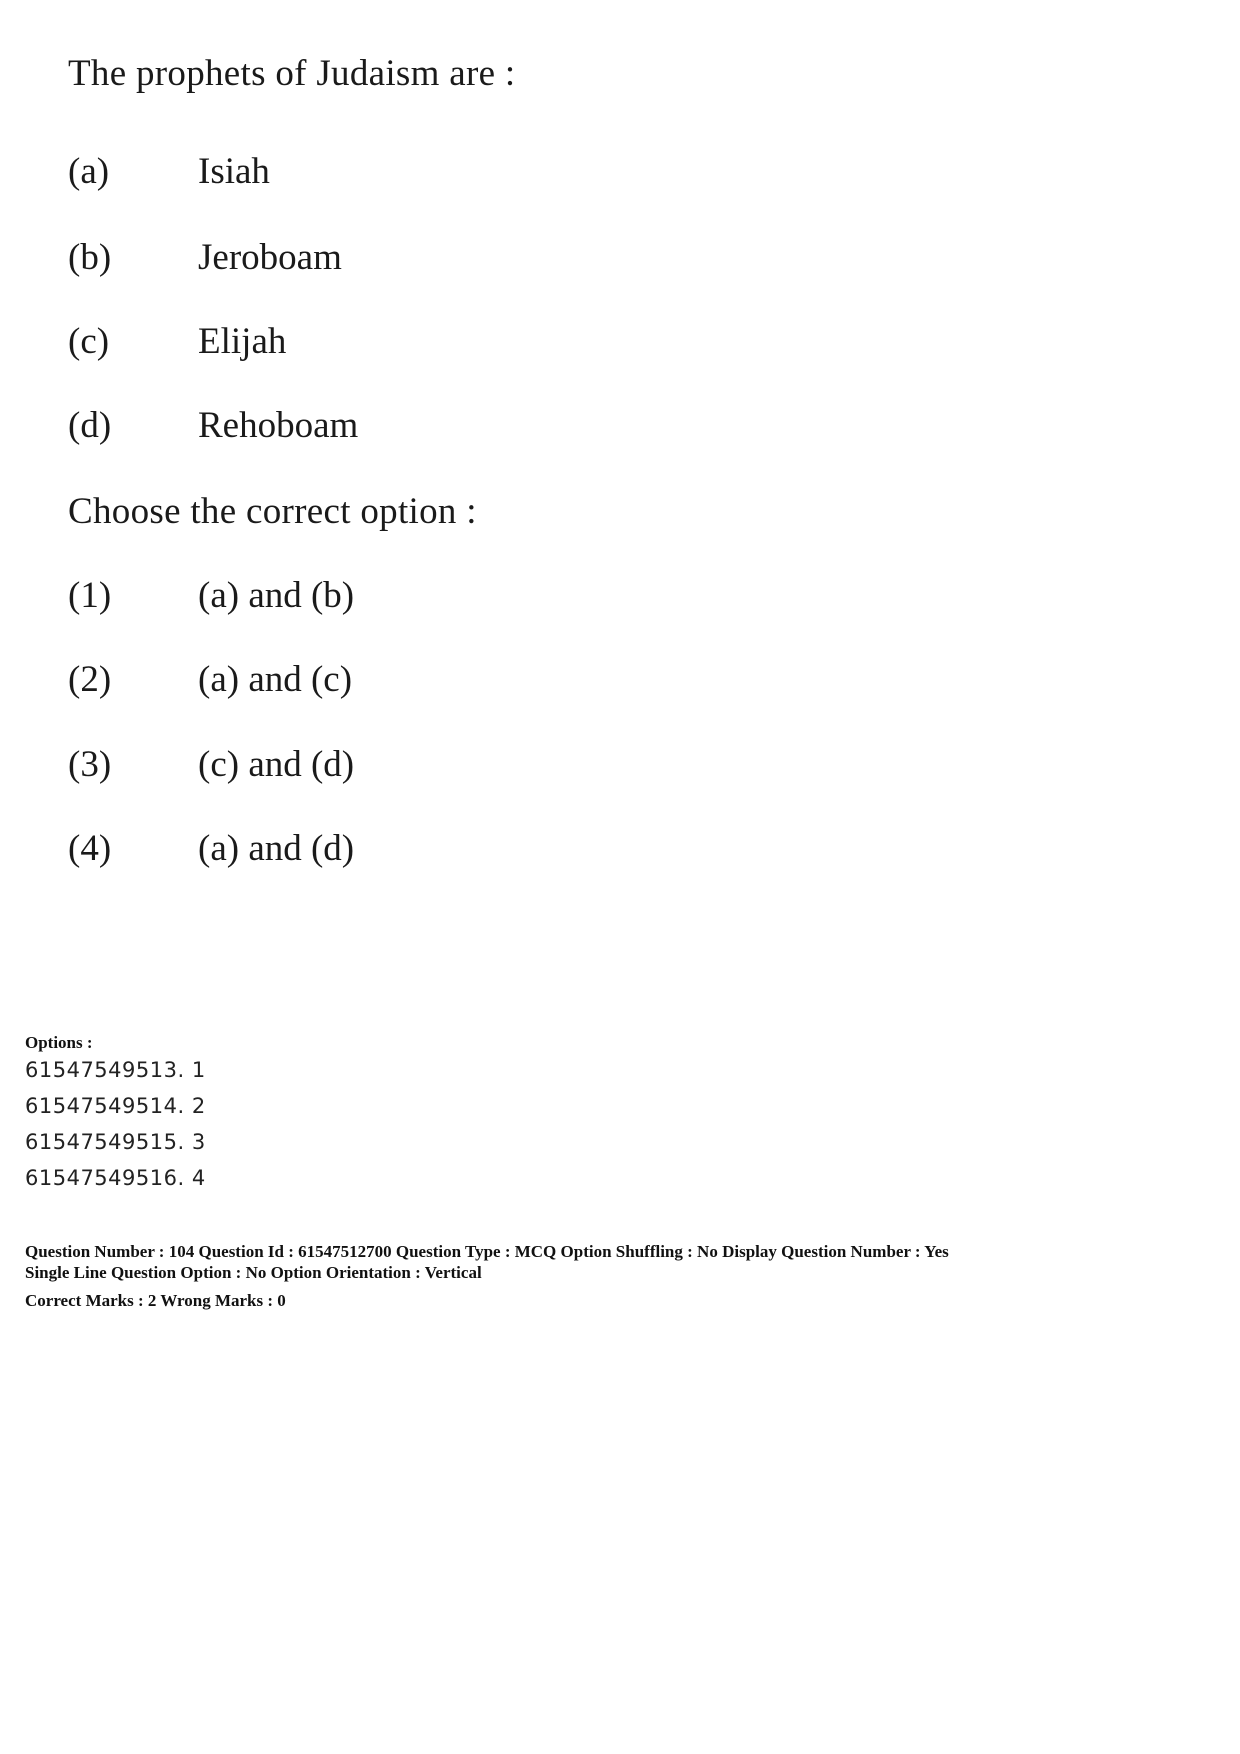 Image resolution: width=1240 pixels, height=1754 pixels. Describe the element at coordinates (90, 679) in the screenshot. I see `choice-label: (2)` at that location.